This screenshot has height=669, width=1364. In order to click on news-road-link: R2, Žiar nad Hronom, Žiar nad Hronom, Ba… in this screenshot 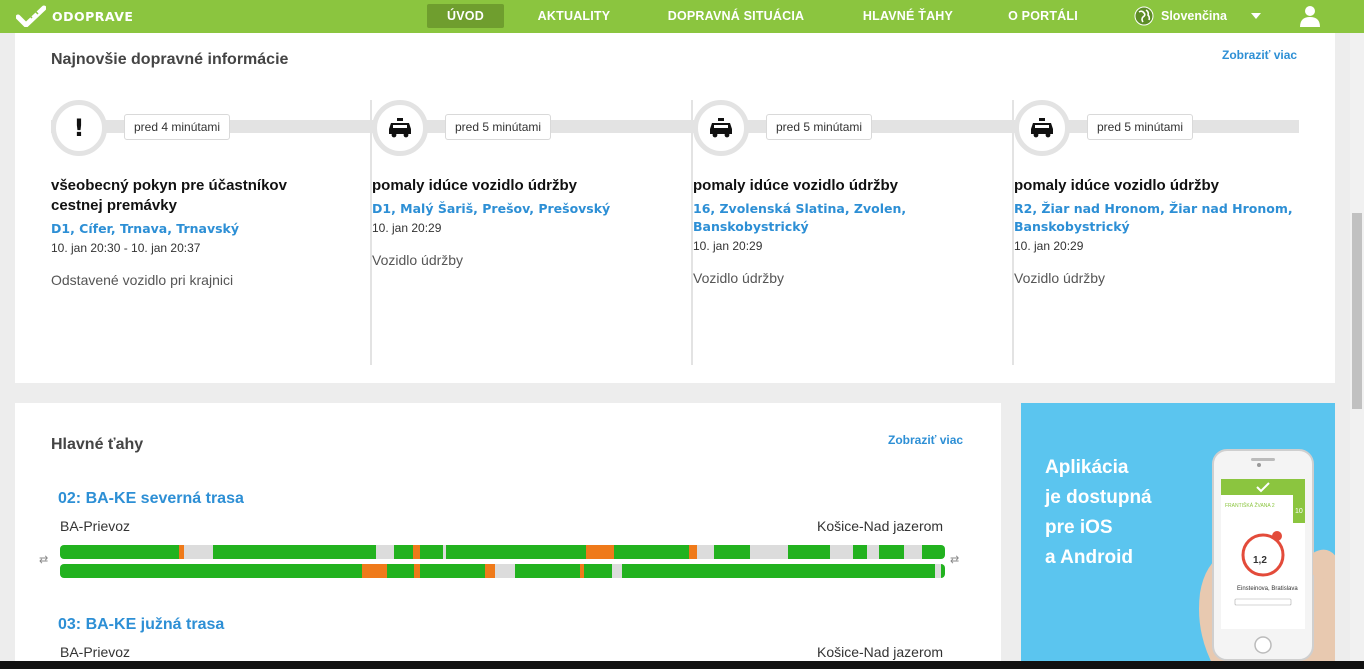, I will do `click(1159, 218)`.